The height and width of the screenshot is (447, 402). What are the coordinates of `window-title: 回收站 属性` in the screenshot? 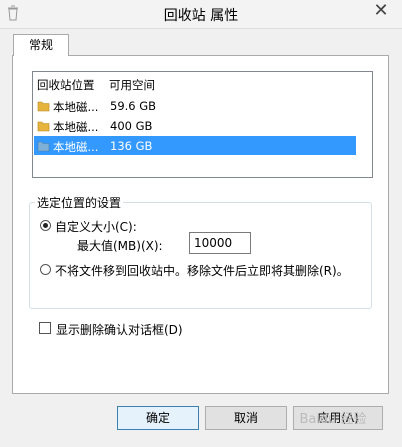 It's located at (201, 16).